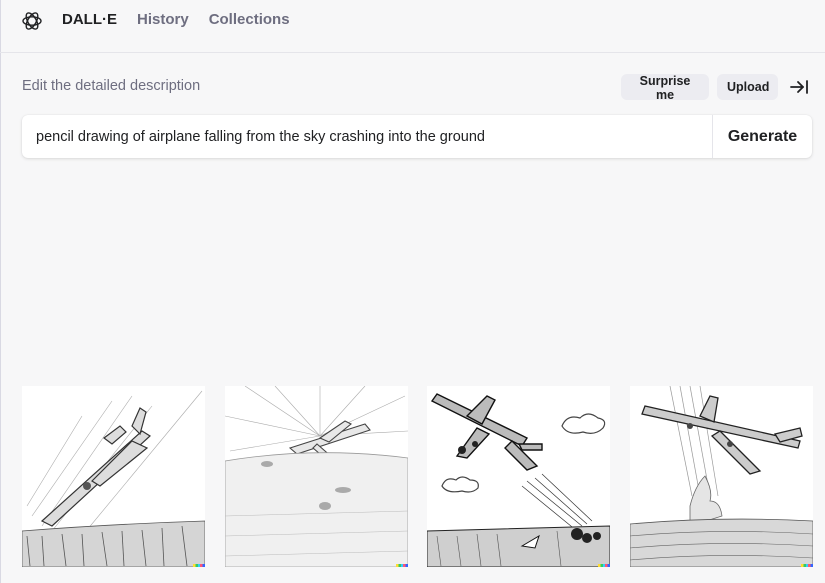 This screenshot has height=583, width=825. Describe the element at coordinates (0, 291) in the screenshot. I see `window-edge` at that location.